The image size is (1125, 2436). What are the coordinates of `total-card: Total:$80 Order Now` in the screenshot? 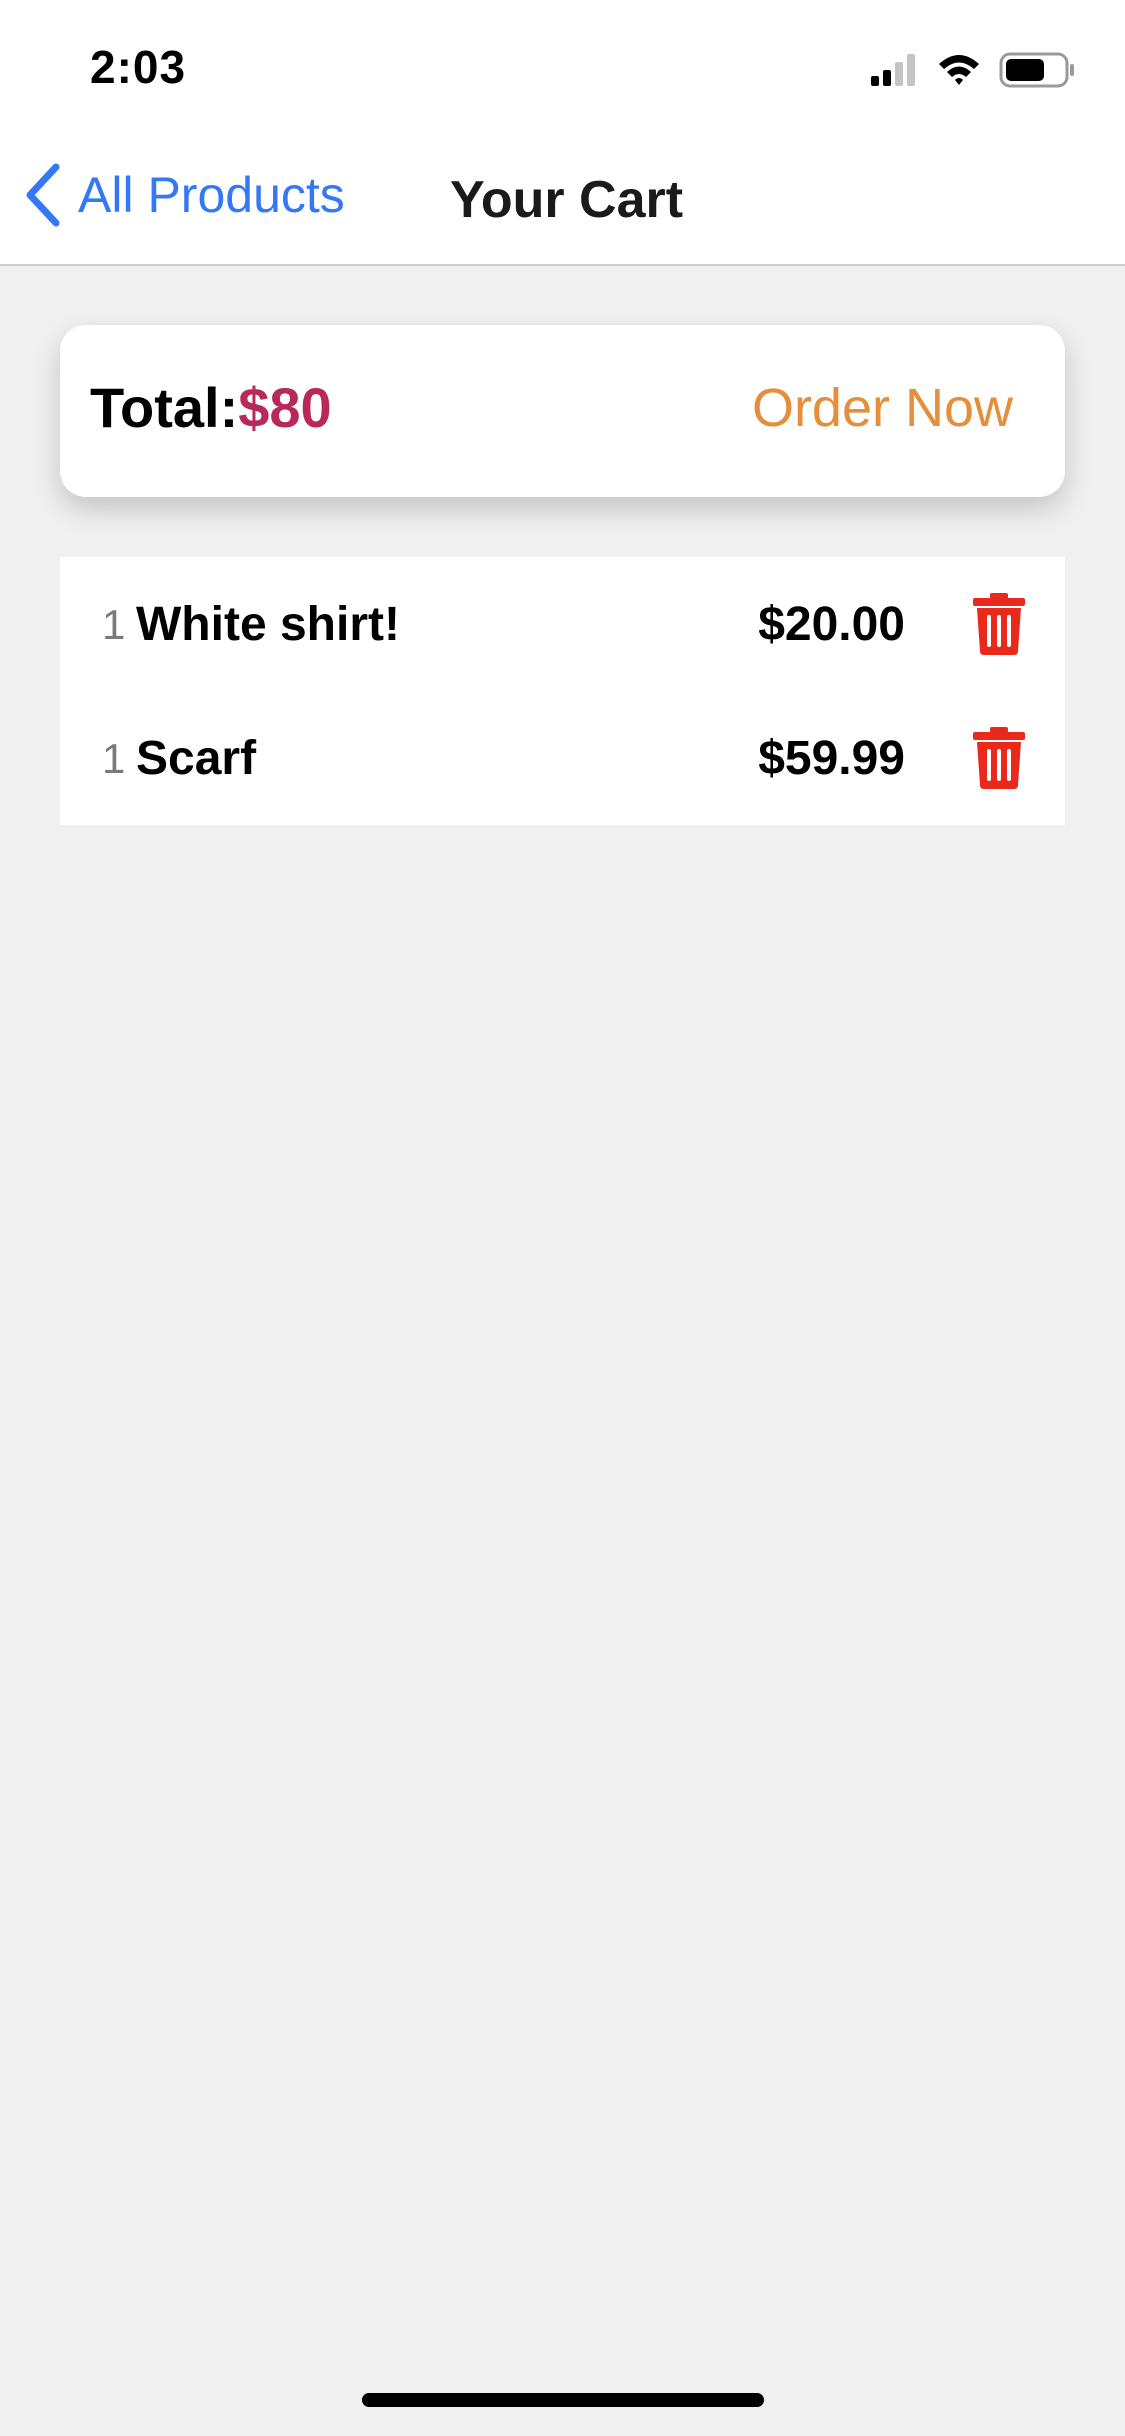 It's located at (562, 411).